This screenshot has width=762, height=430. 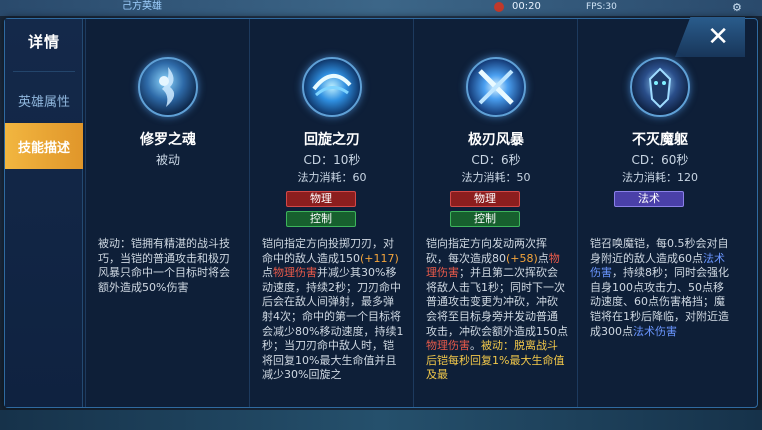 I want to click on hud-time: 00:20, so click(x=526, y=6).